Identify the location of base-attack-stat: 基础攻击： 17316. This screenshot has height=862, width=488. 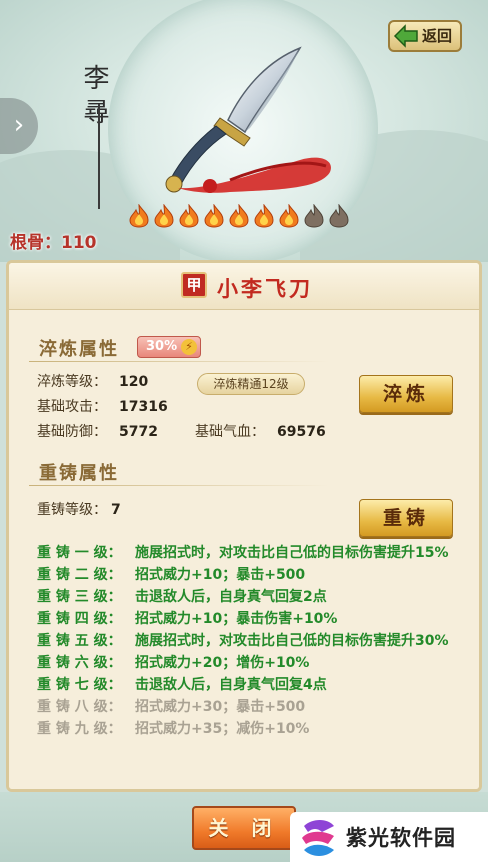
(102, 406).